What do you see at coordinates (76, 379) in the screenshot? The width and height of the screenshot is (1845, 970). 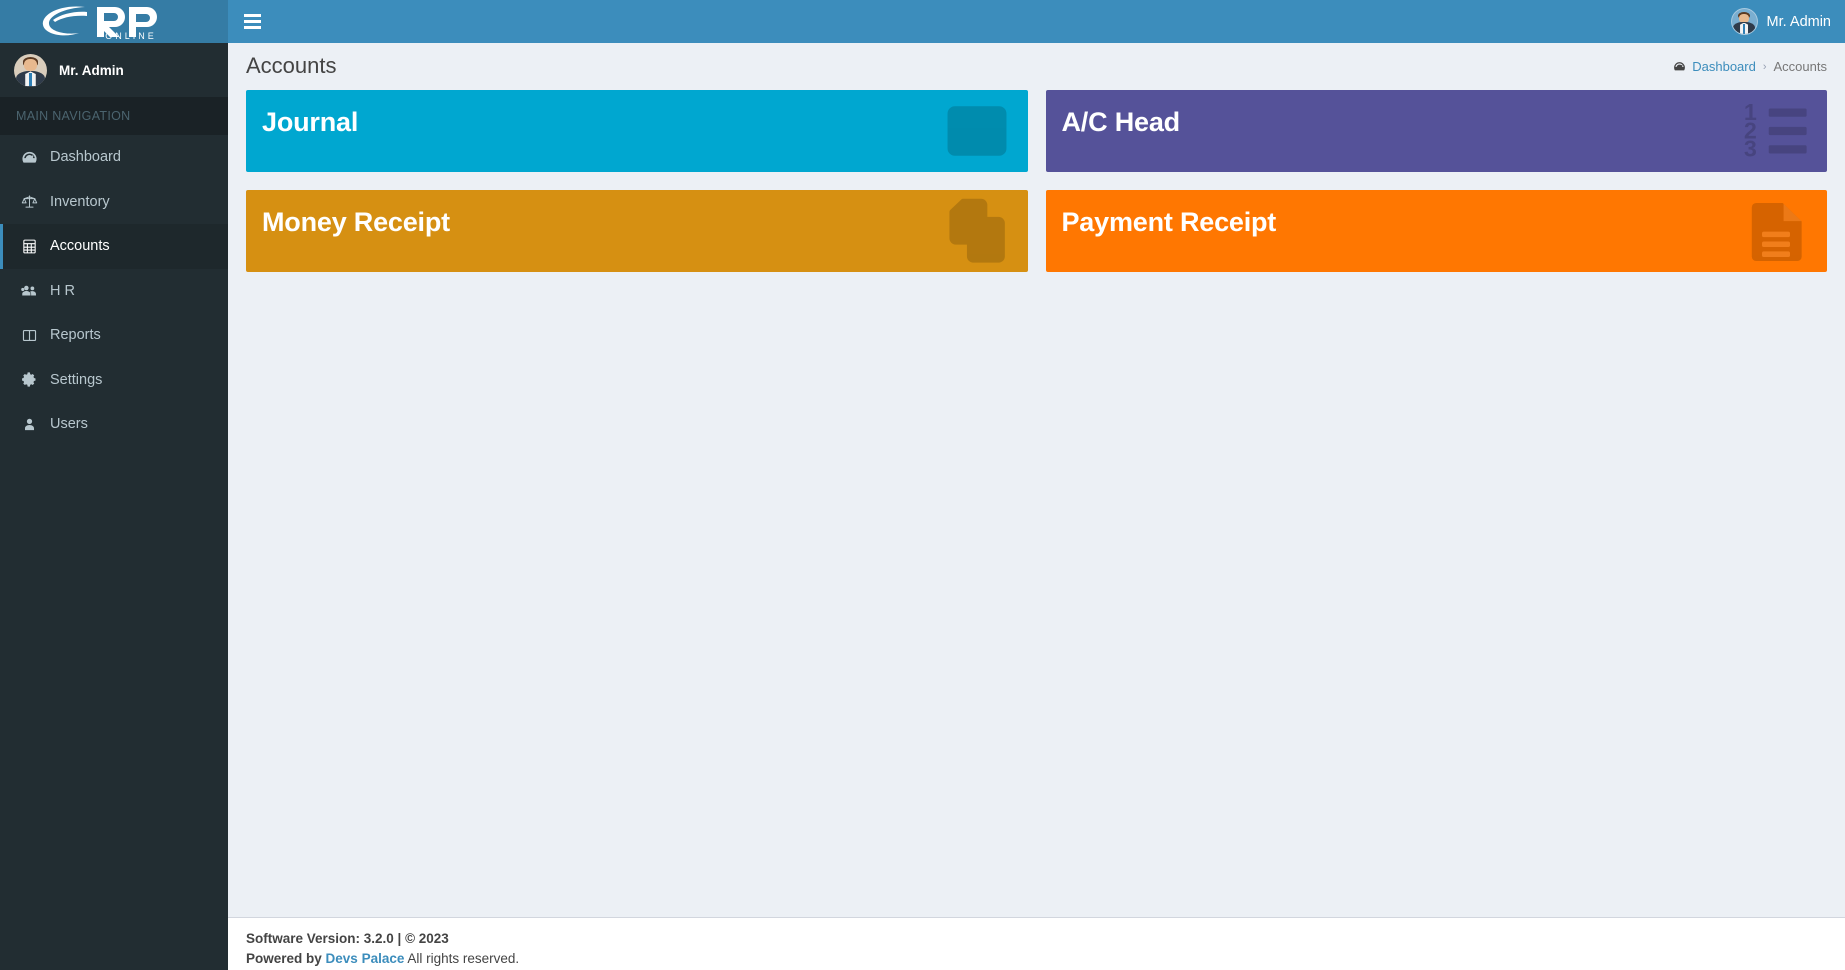 I see `sidebar-item-label: Settings` at bounding box center [76, 379].